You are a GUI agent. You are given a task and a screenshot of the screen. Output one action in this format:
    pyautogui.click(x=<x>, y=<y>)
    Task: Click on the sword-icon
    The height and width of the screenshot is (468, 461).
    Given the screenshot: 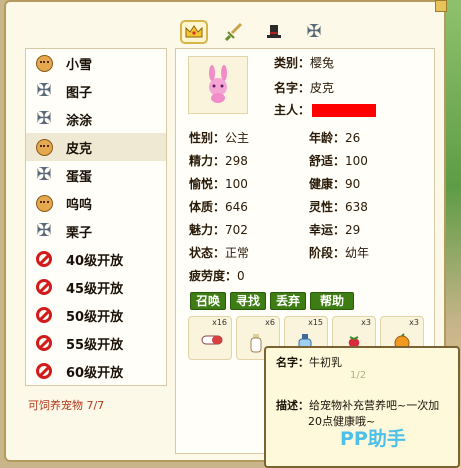 What is the action you would take?
    pyautogui.click(x=233, y=32)
    